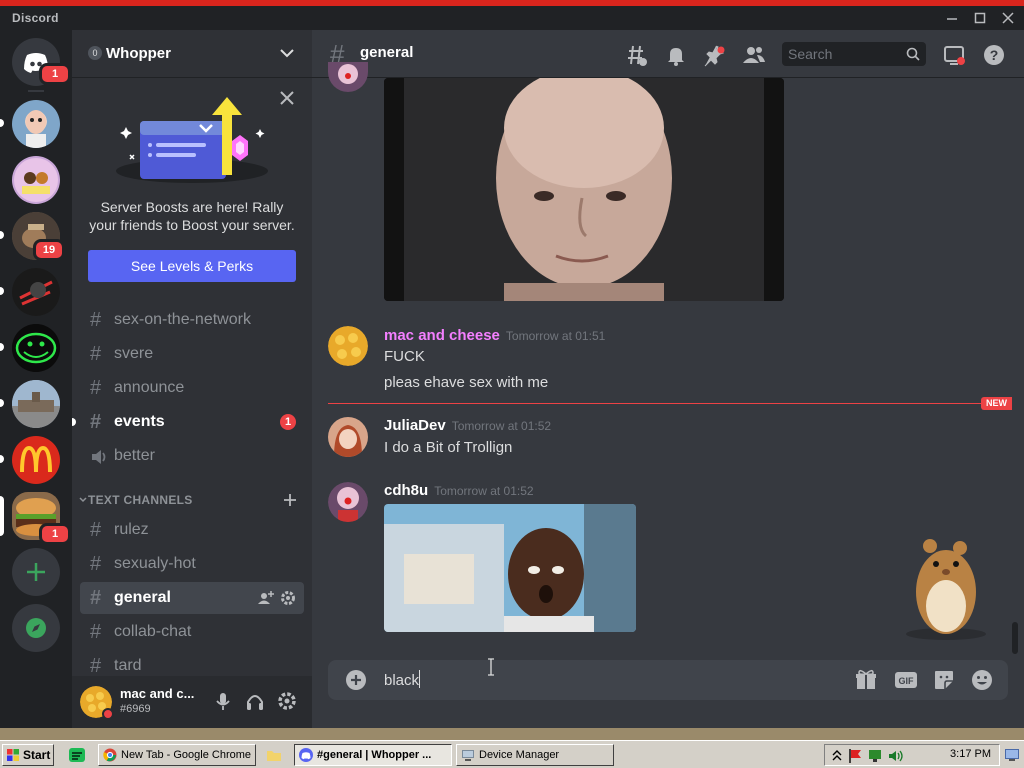 The width and height of the screenshot is (1024, 768). I want to click on explore-servers-button, so click(36, 628).